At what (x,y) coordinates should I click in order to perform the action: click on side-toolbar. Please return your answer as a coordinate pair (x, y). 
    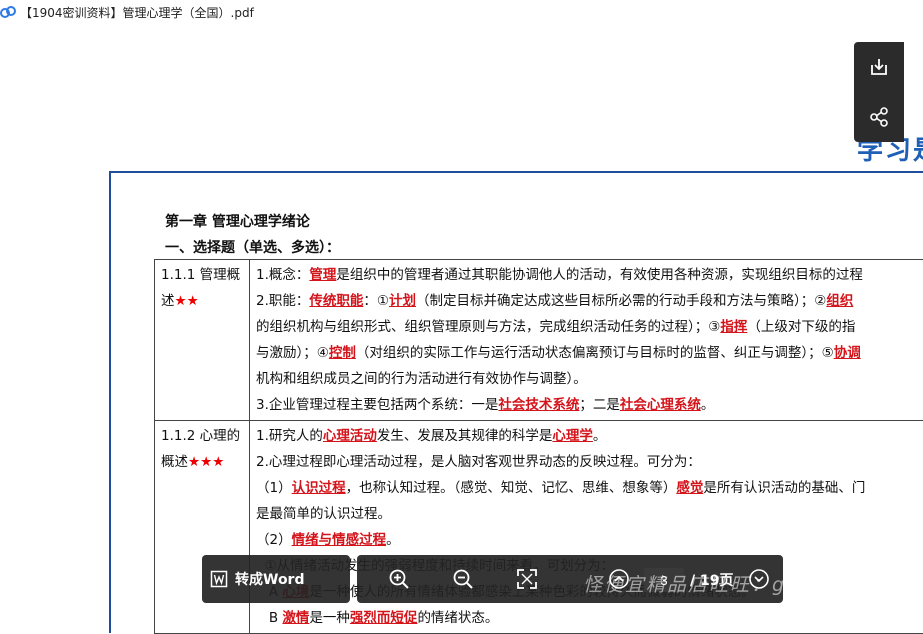
    Looking at the image, I should click on (879, 92).